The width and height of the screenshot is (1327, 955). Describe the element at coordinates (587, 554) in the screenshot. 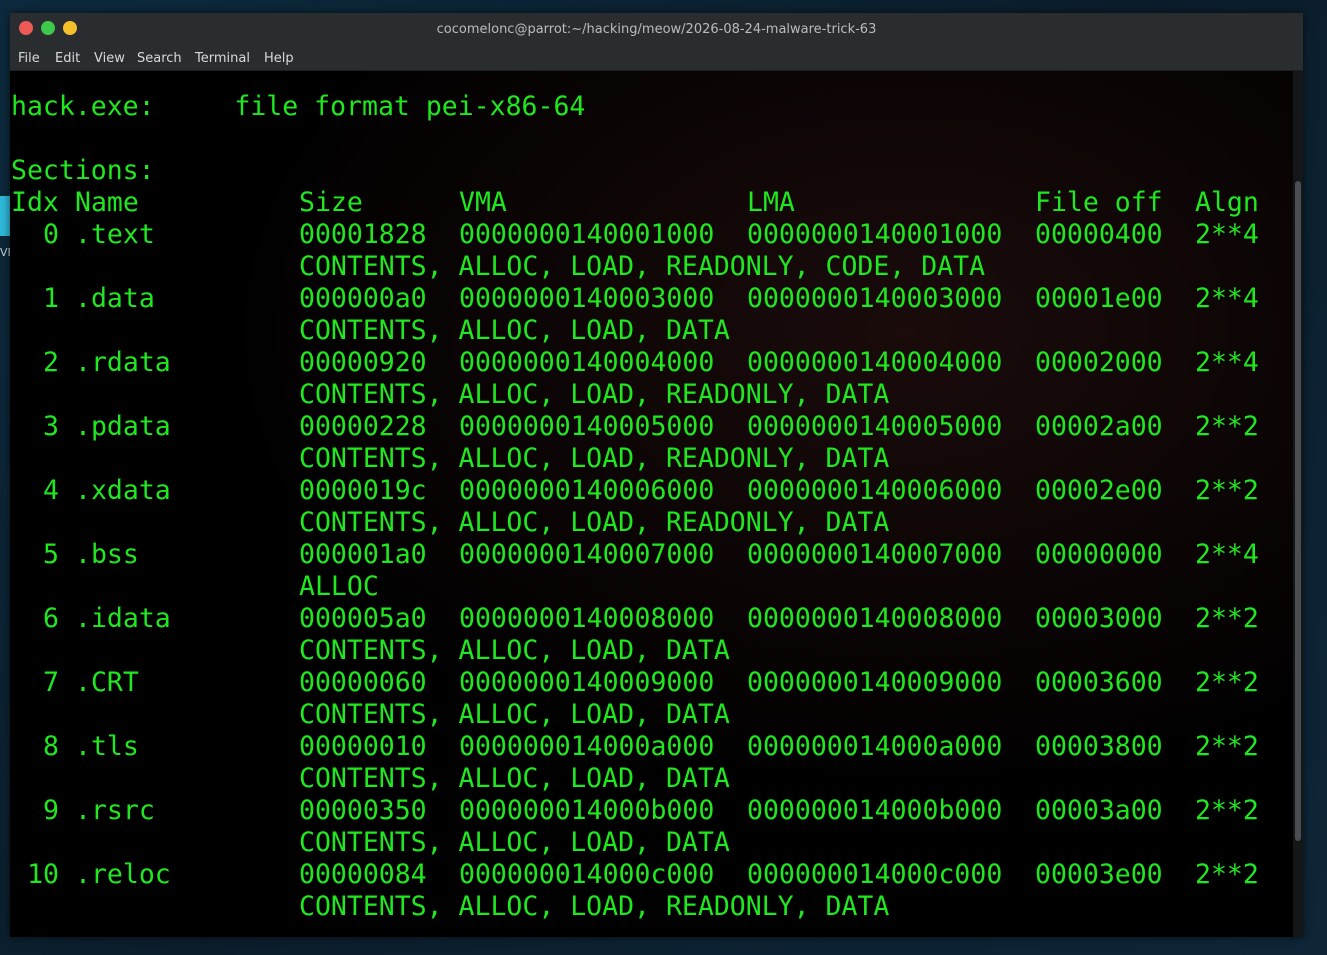

I see `section-vma: 0000000140007000` at that location.